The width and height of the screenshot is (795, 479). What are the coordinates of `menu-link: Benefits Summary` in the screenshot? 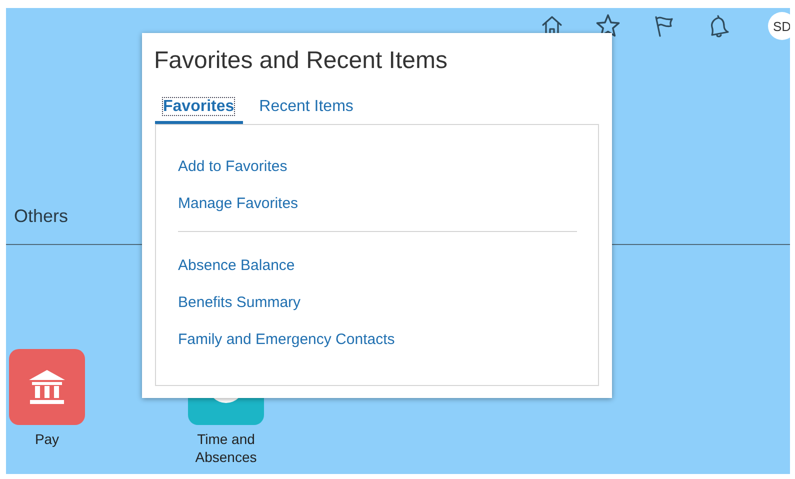 It's located at (239, 303).